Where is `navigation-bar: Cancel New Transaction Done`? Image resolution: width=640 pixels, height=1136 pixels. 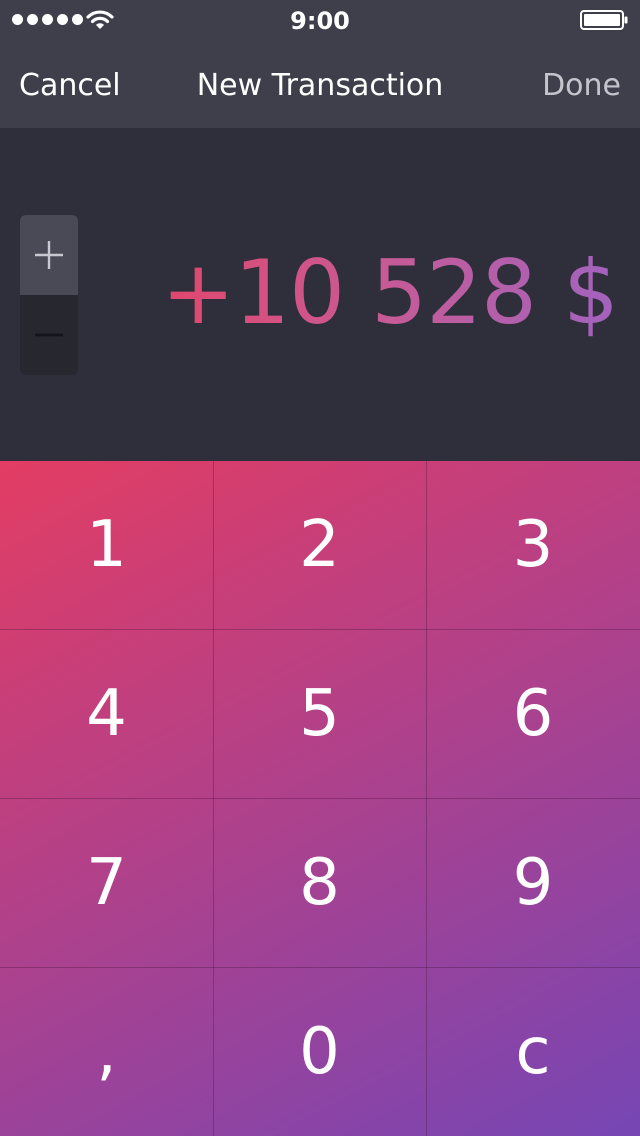 navigation-bar: Cancel New Transaction Done is located at coordinates (320, 84).